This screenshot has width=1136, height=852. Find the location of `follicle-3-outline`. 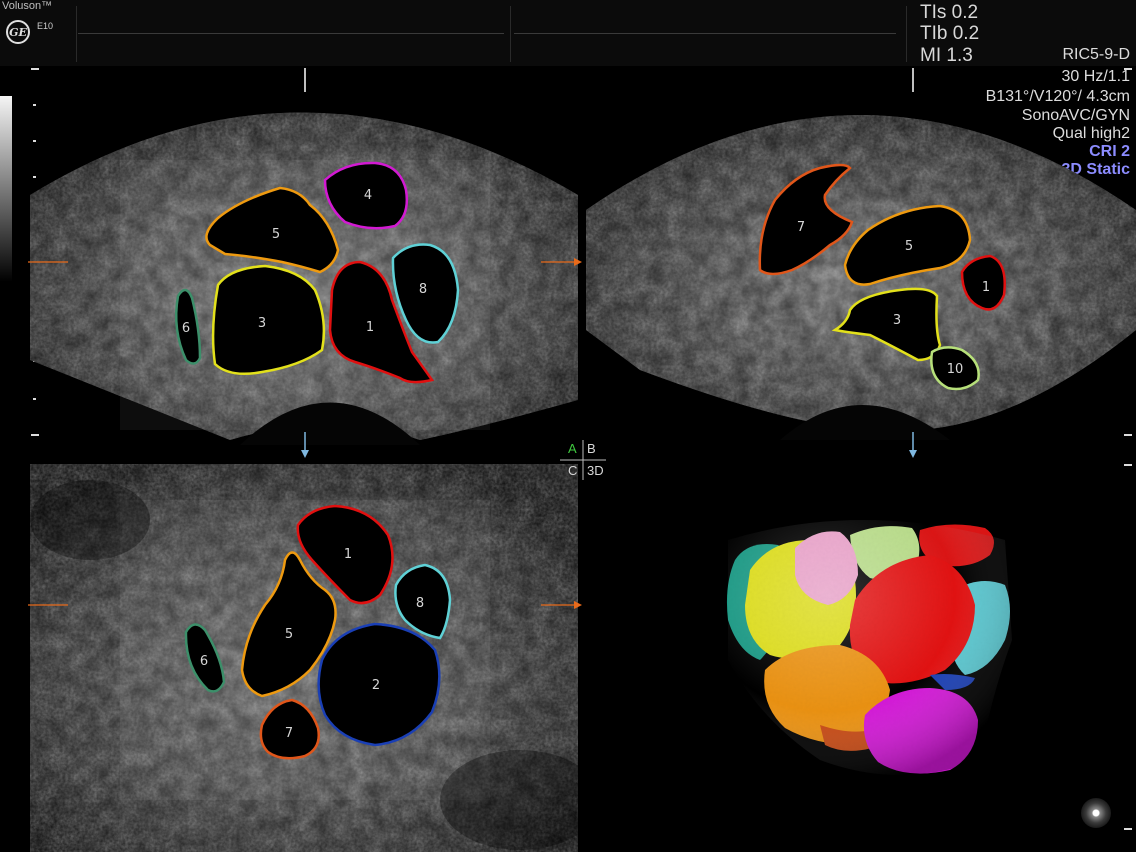

follicle-3-outline is located at coordinates (268, 319).